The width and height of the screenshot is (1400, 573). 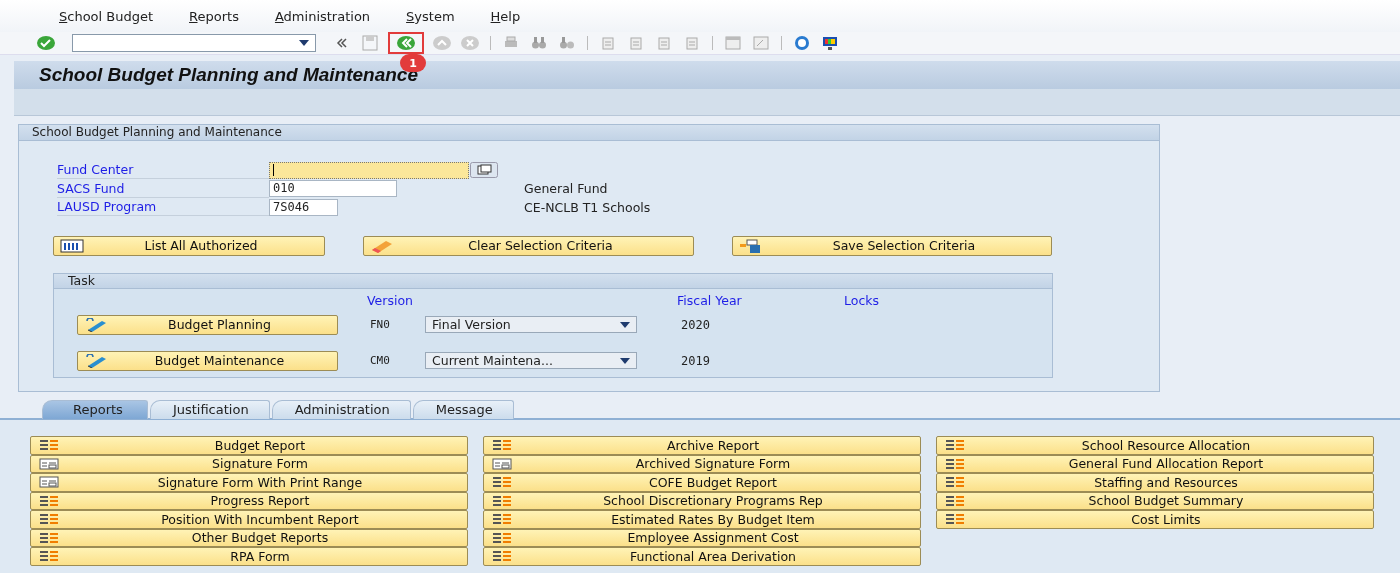 I want to click on tab: Justification, so click(x=209, y=409).